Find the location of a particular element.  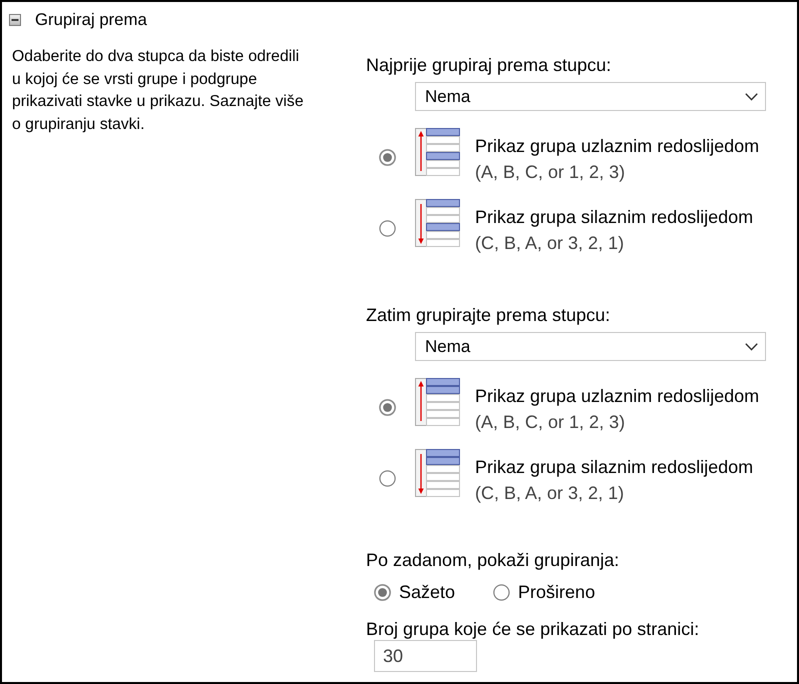

field-label: Po zadanom, pokaži grupiranja: is located at coordinates (493, 560).